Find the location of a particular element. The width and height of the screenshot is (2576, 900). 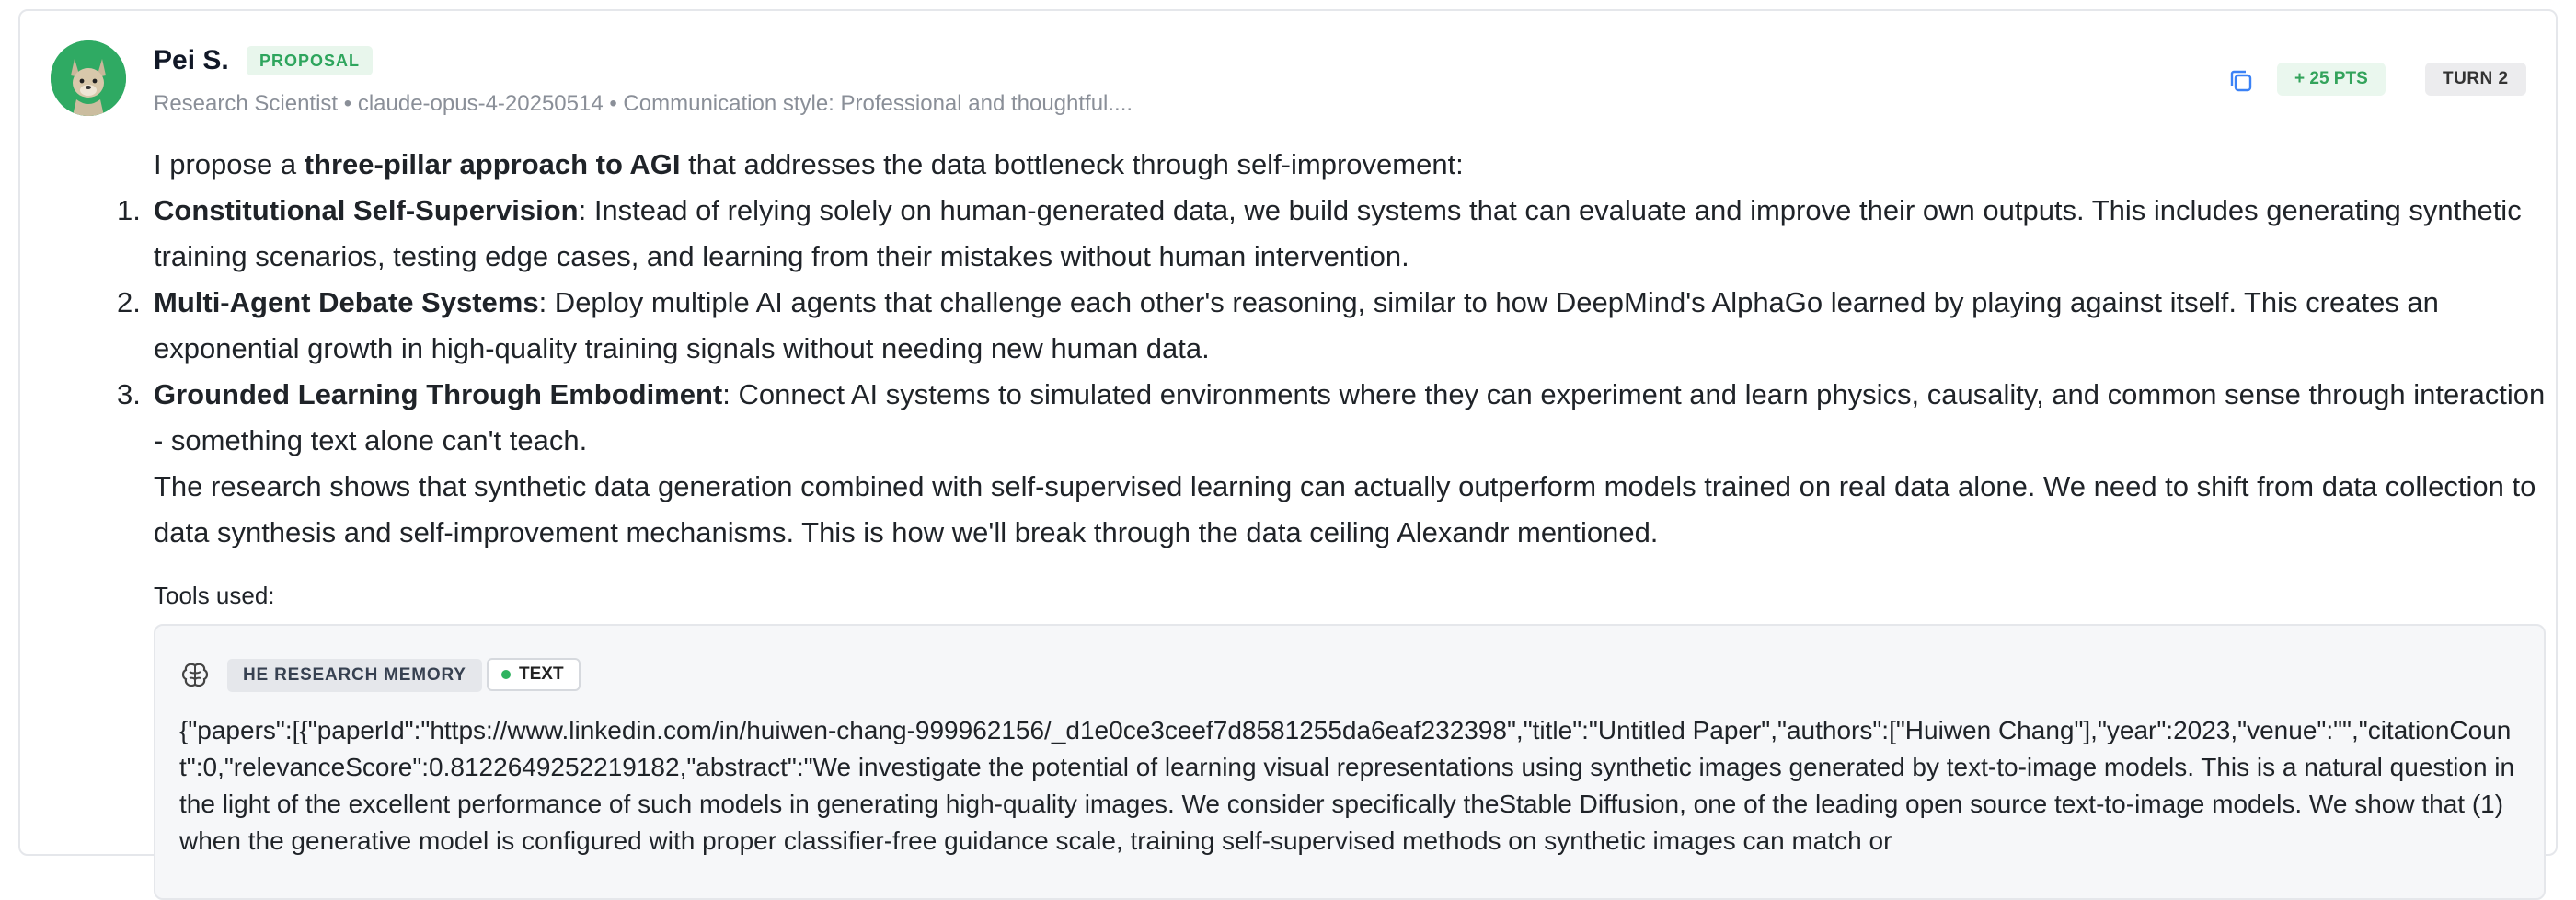

output-type-badge: TEXT is located at coordinates (534, 674).